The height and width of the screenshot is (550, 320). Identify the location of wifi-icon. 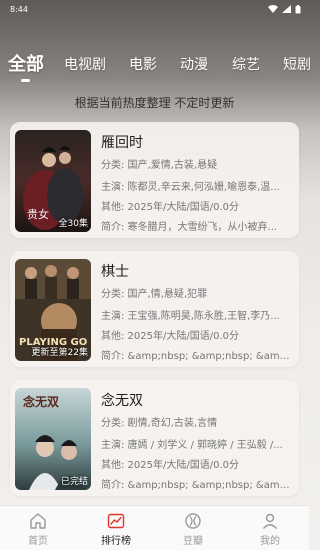
(273, 9).